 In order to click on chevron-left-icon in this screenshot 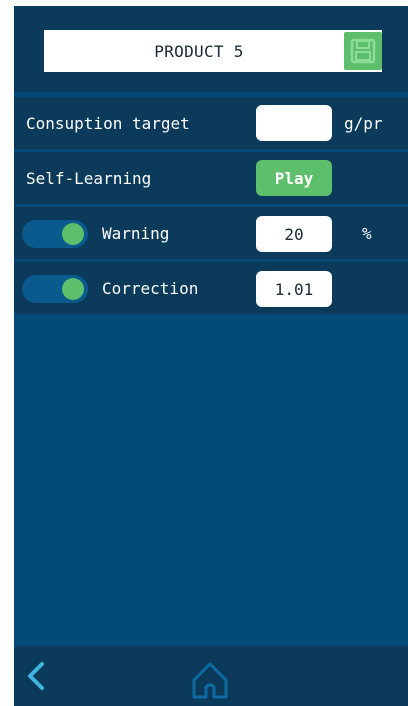, I will do `click(36, 676)`.